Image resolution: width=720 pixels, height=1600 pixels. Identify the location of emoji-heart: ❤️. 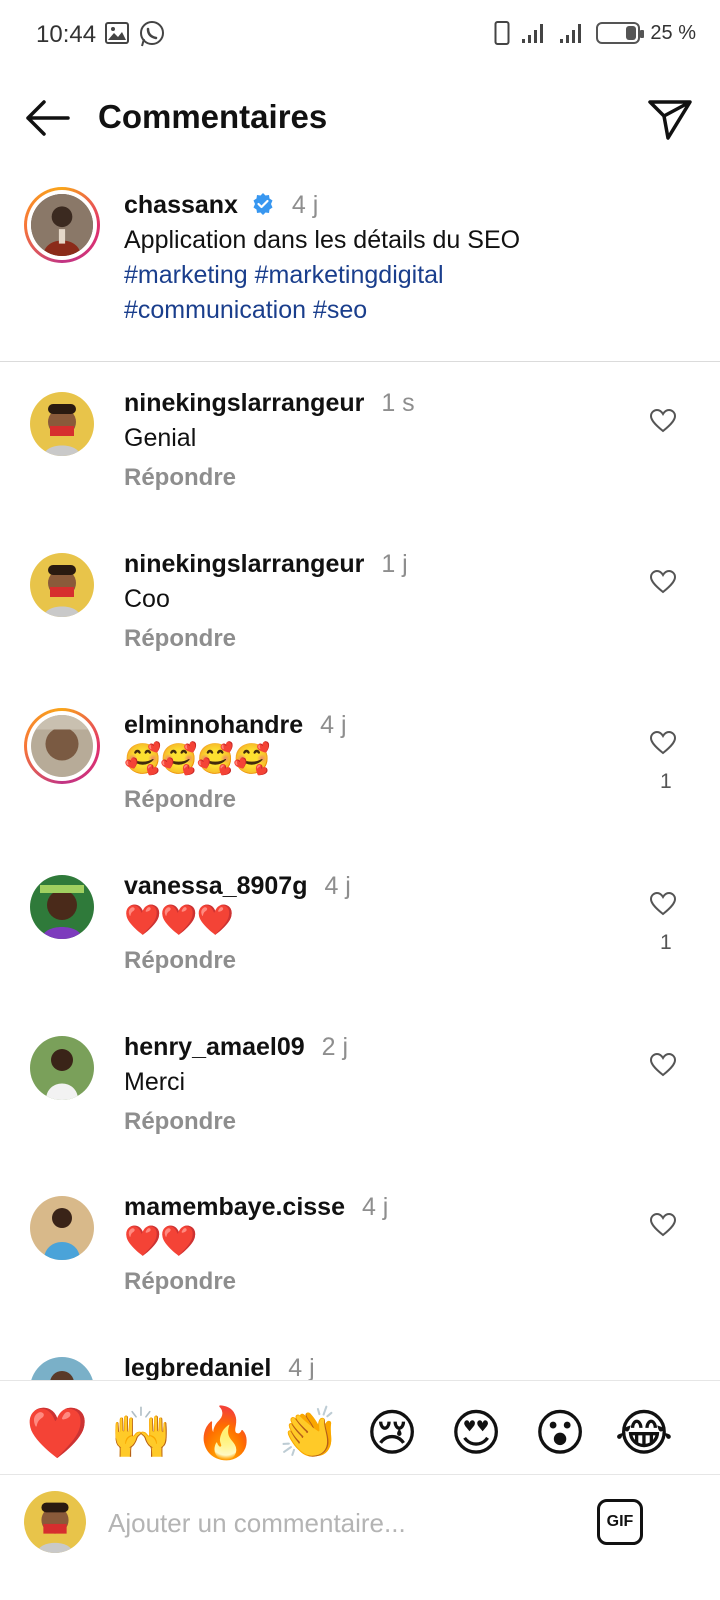
(57, 1433).